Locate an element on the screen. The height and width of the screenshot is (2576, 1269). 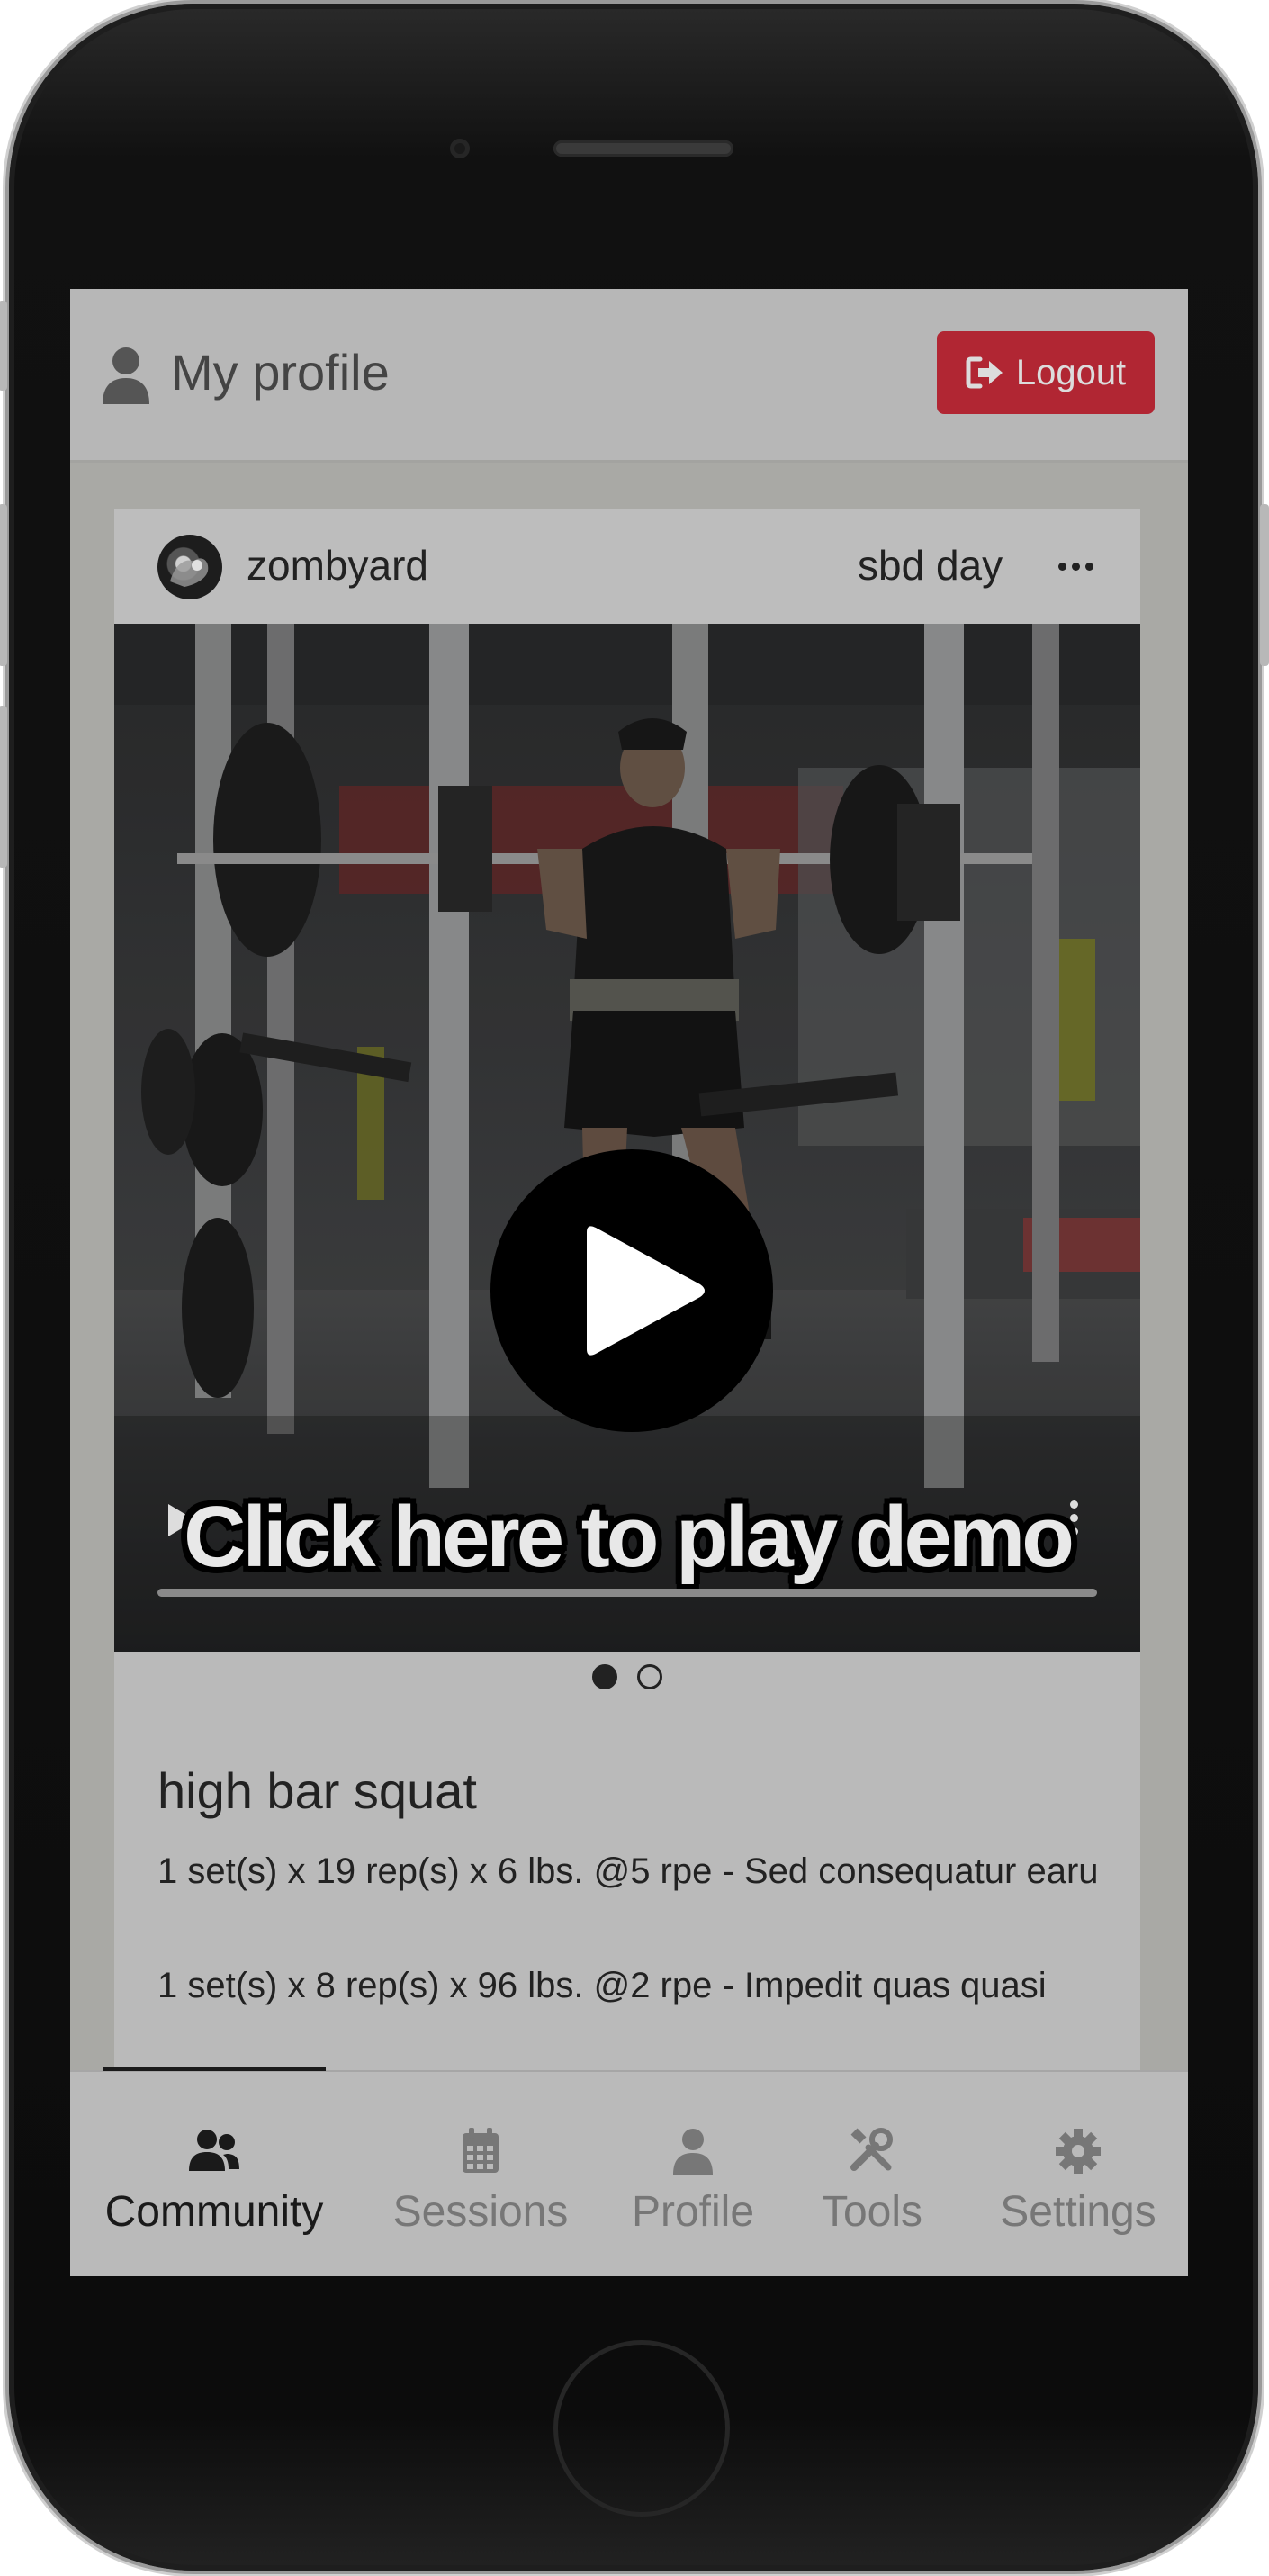
nav-label: Tools is located at coordinates (872, 2211).